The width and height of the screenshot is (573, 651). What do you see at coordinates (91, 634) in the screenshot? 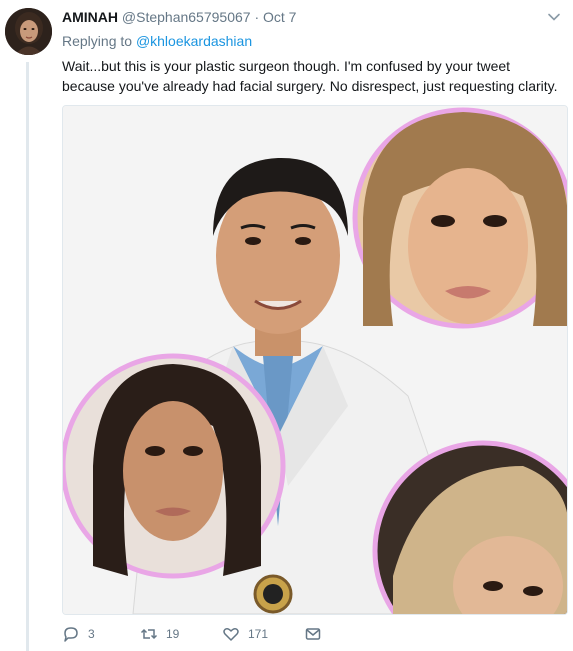
I see `reply-count: 3` at bounding box center [91, 634].